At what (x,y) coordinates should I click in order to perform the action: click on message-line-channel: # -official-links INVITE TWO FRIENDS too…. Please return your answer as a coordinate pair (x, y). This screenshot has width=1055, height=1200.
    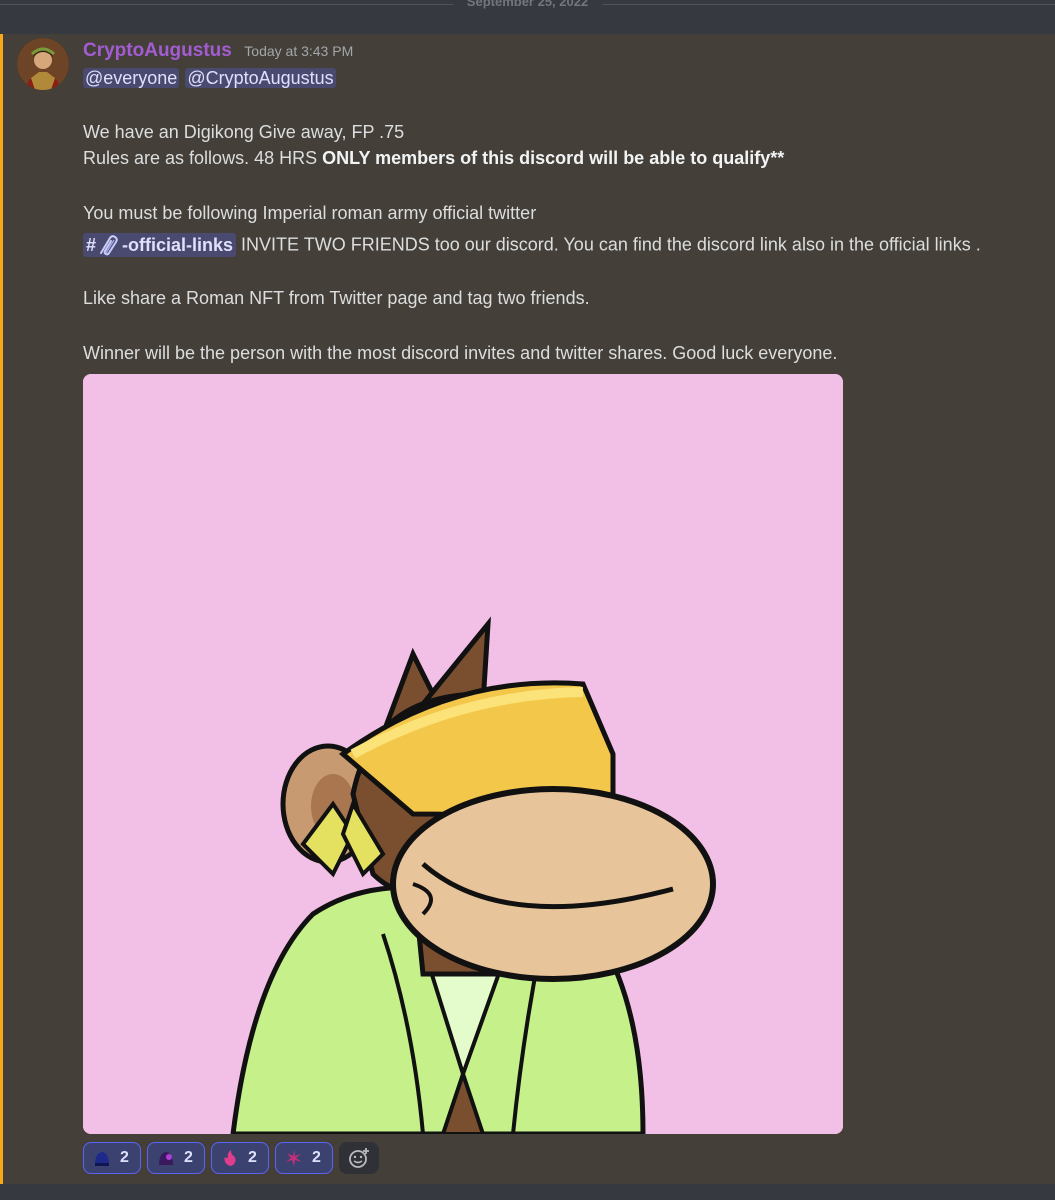
    Looking at the image, I should click on (532, 245).